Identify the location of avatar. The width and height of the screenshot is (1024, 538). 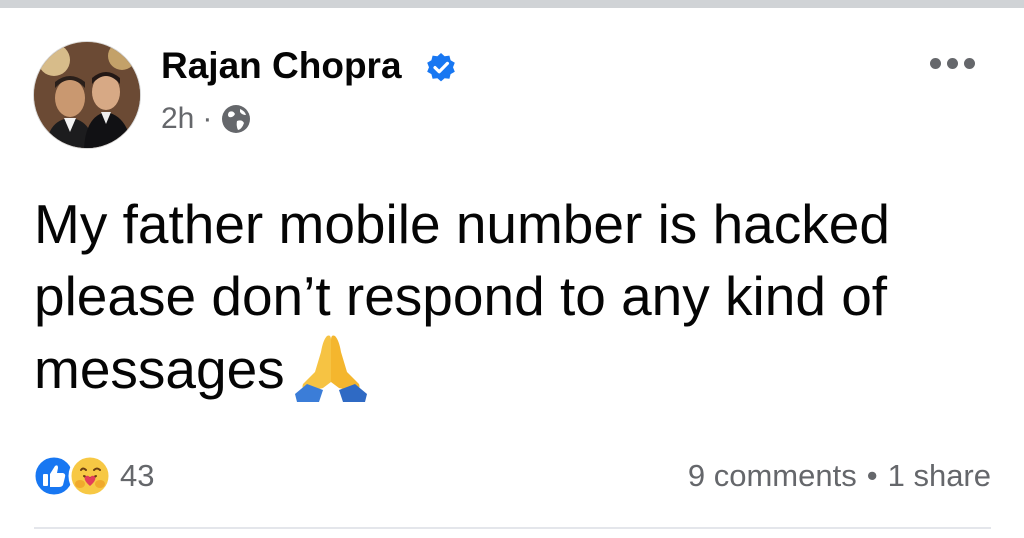
(87, 95).